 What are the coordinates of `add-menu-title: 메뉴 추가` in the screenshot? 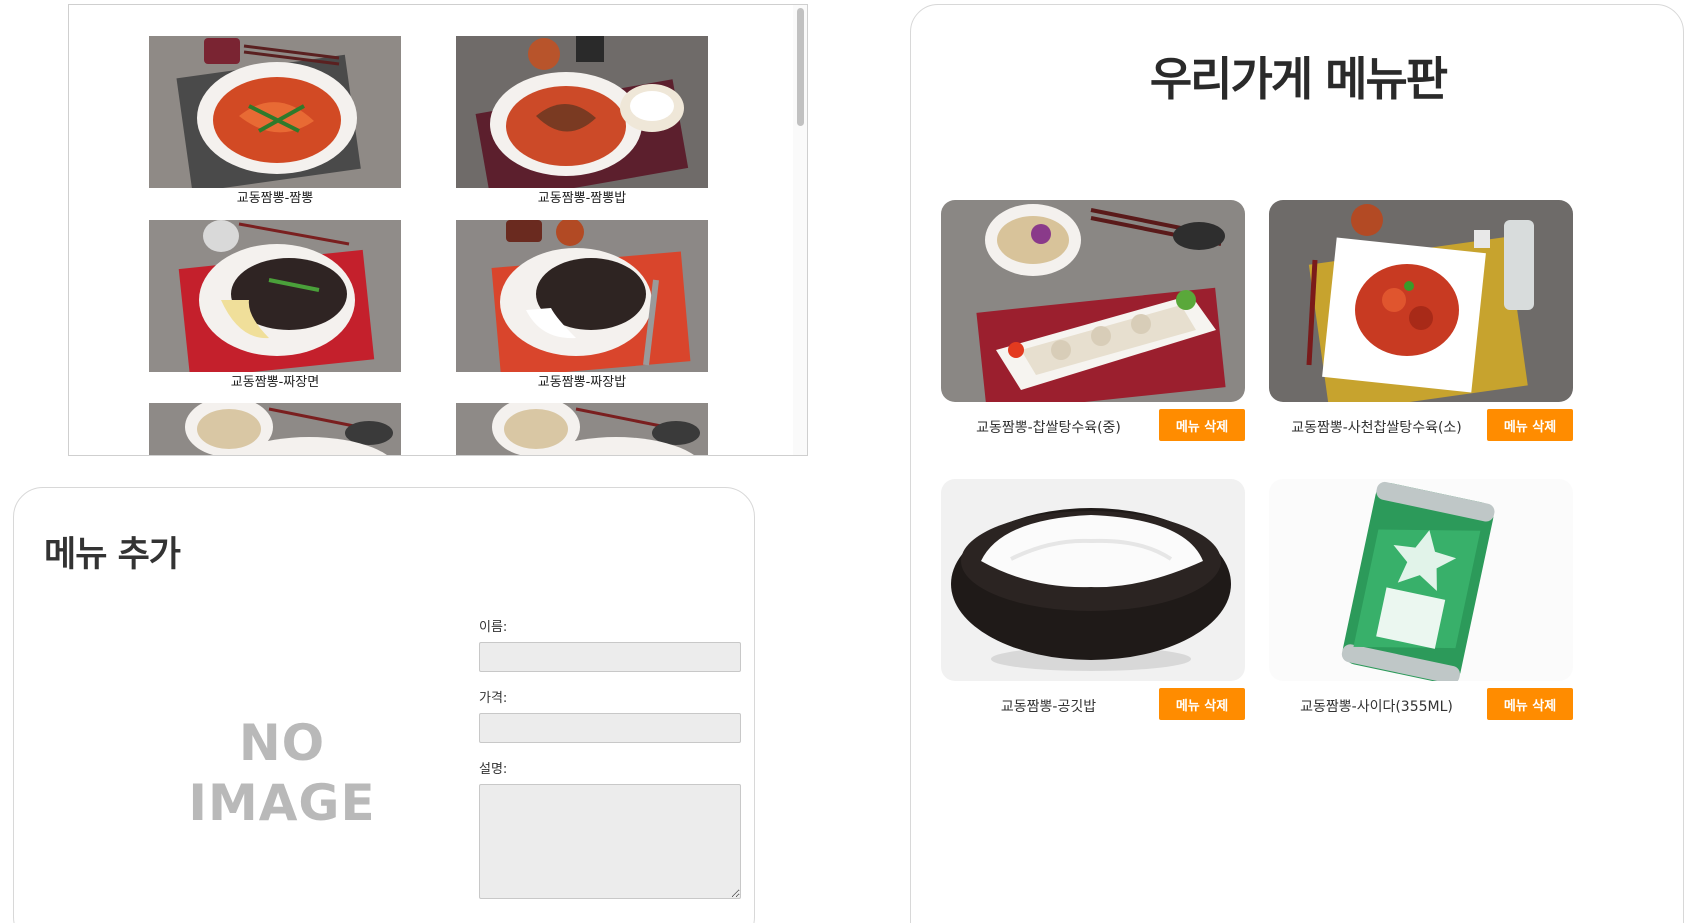 It's located at (112, 555).